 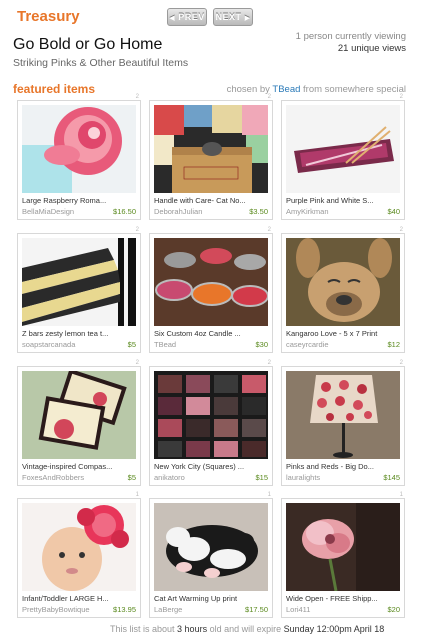 What do you see at coordinates (211, 415) in the screenshot?
I see `squares-icon` at bounding box center [211, 415].